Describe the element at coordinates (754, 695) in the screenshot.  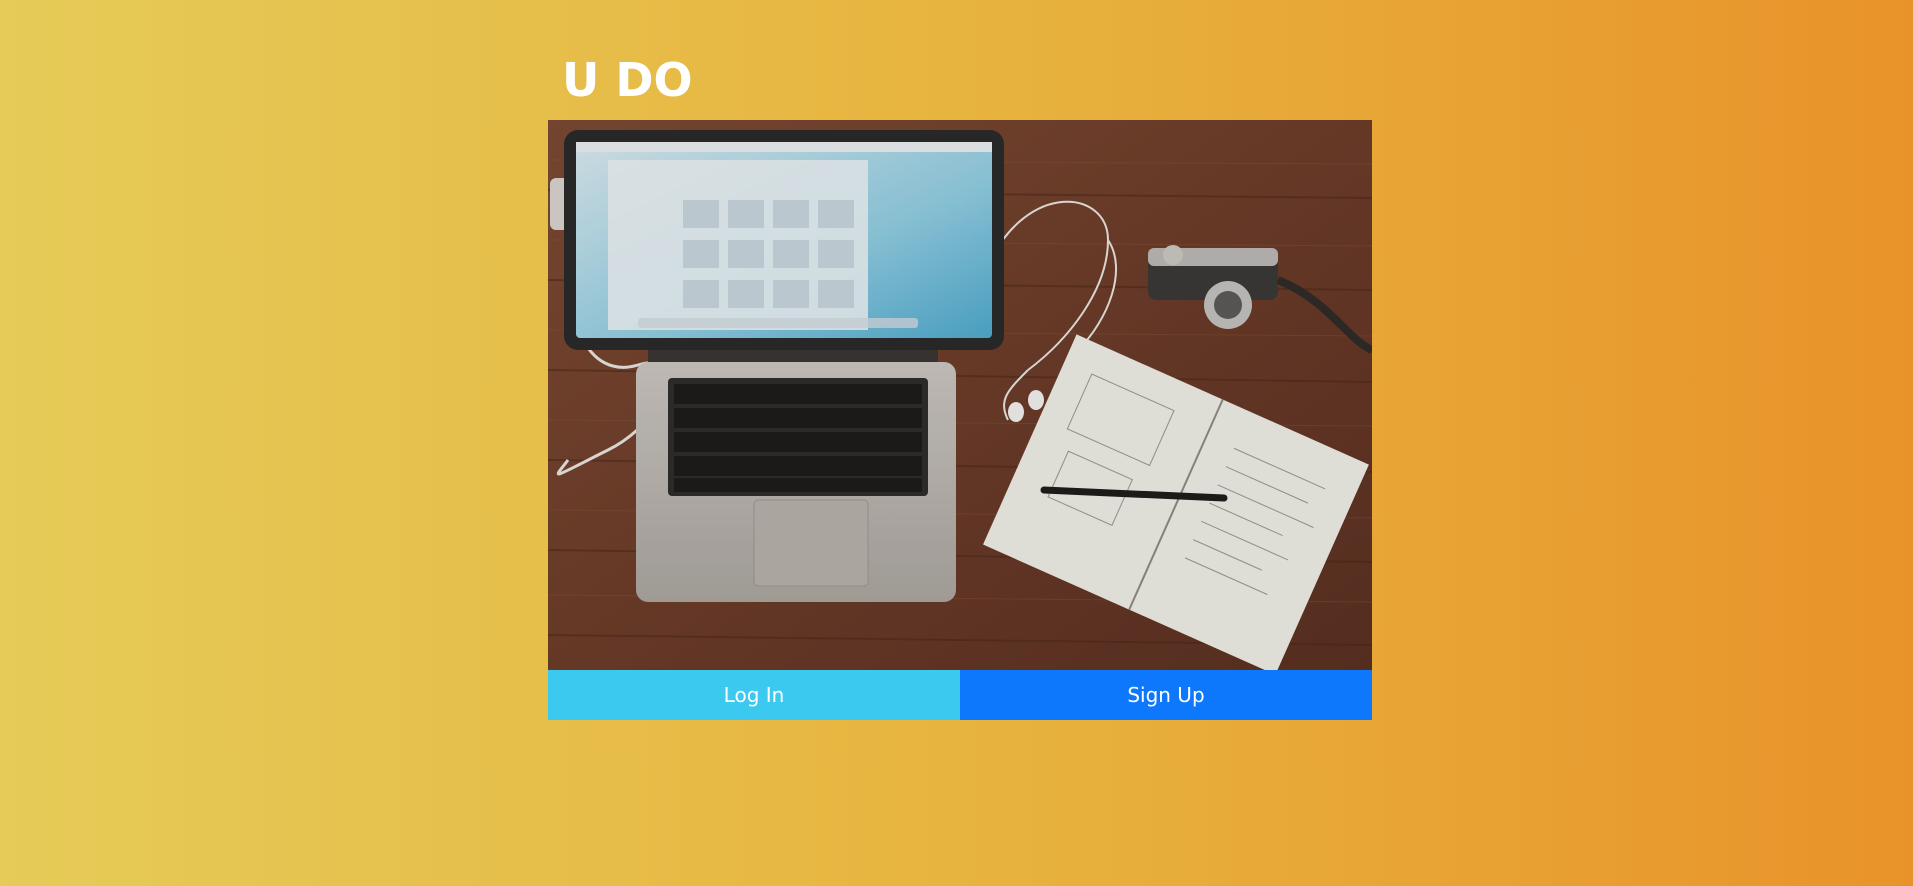
I see `login-button: Log In` at that location.